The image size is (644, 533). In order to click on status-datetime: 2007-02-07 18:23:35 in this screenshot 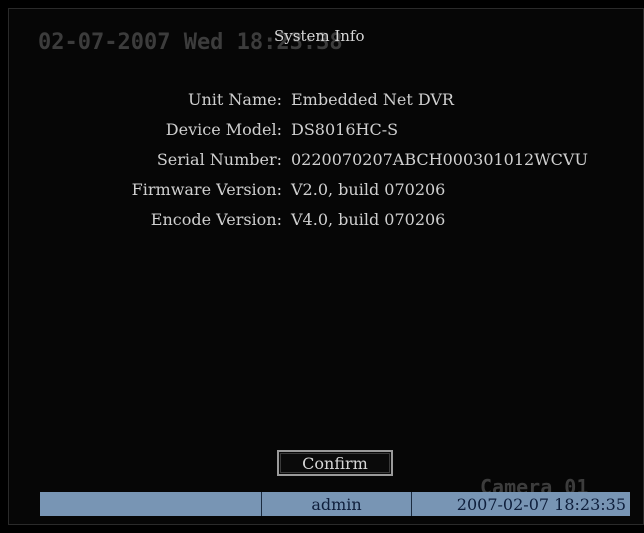, I will do `click(541, 504)`.